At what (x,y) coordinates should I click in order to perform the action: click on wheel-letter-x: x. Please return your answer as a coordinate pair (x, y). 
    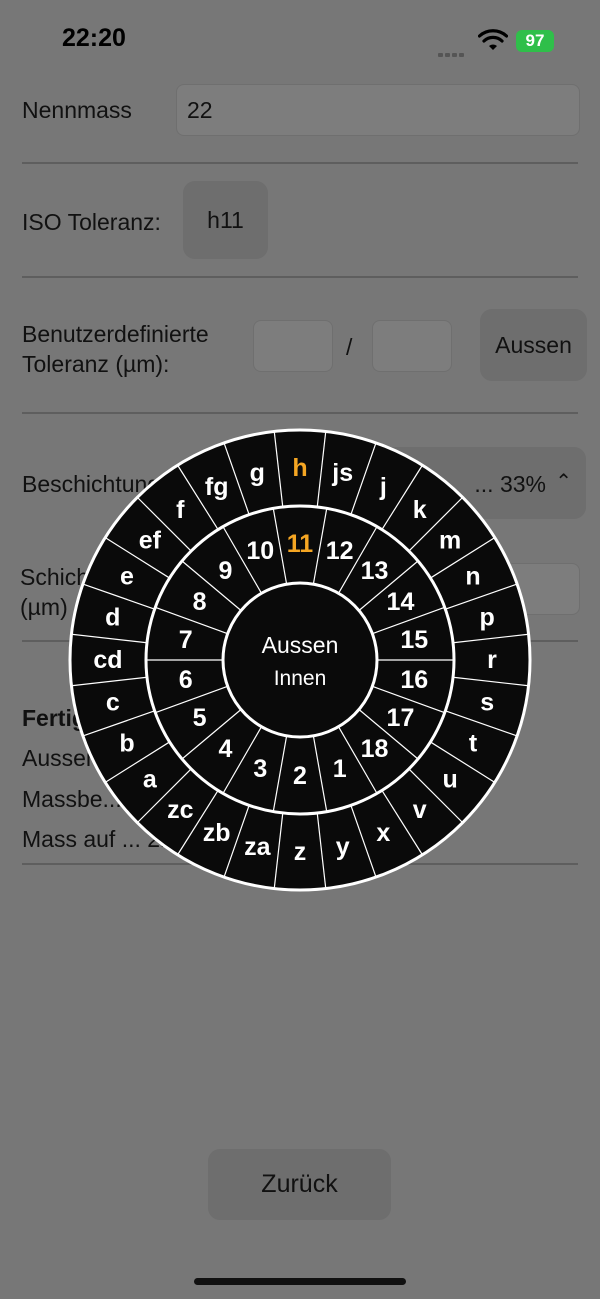
    Looking at the image, I should click on (383, 833).